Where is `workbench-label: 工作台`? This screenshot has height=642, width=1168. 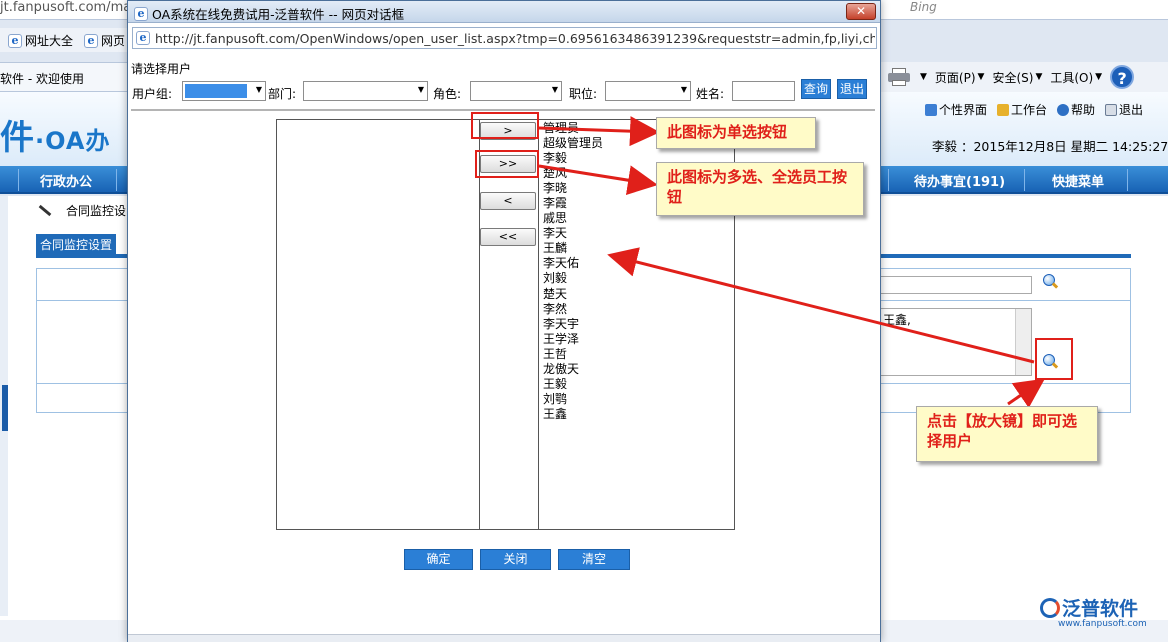 workbench-label: 工作台 is located at coordinates (1029, 110).